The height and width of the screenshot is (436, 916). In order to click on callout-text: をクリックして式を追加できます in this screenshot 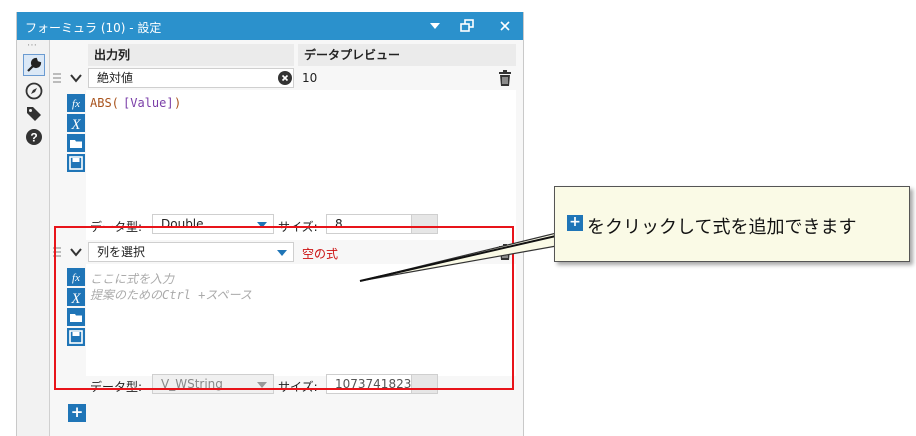, I will do `click(722, 227)`.